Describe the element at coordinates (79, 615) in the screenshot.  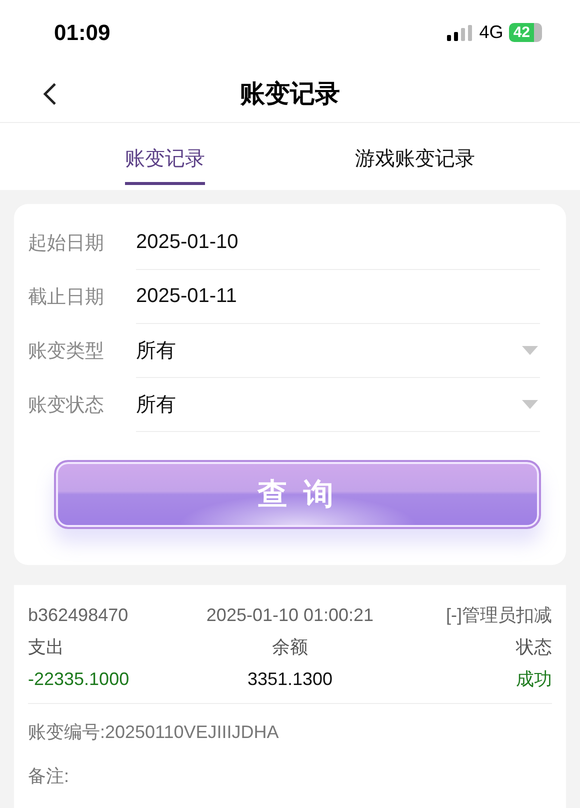
I see `user-id: b362498470` at that location.